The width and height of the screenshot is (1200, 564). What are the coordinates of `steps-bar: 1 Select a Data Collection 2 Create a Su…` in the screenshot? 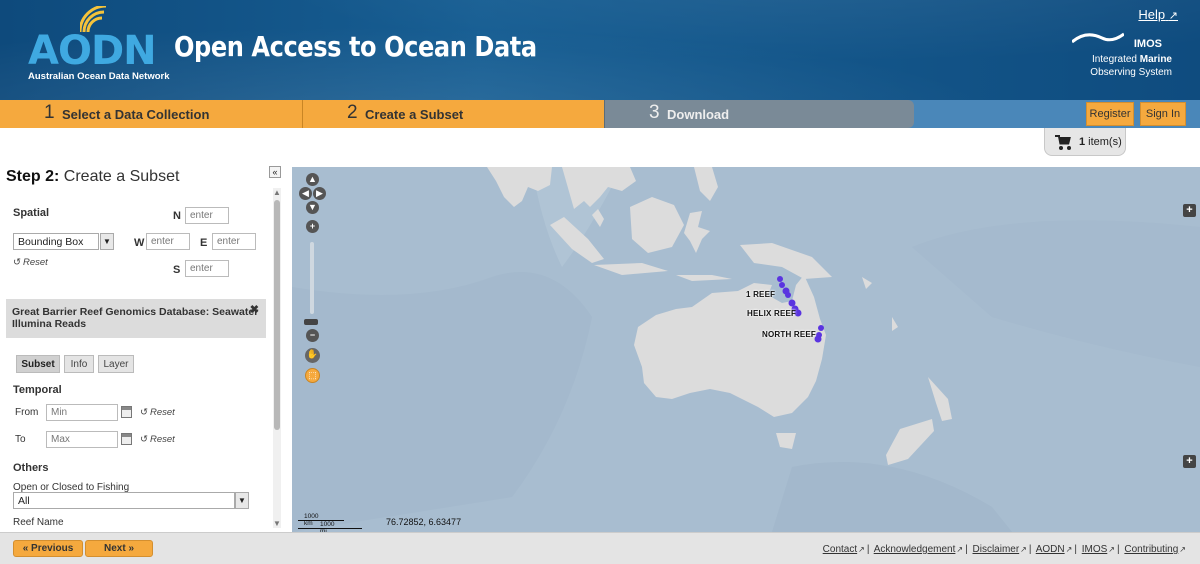 It's located at (600, 114).